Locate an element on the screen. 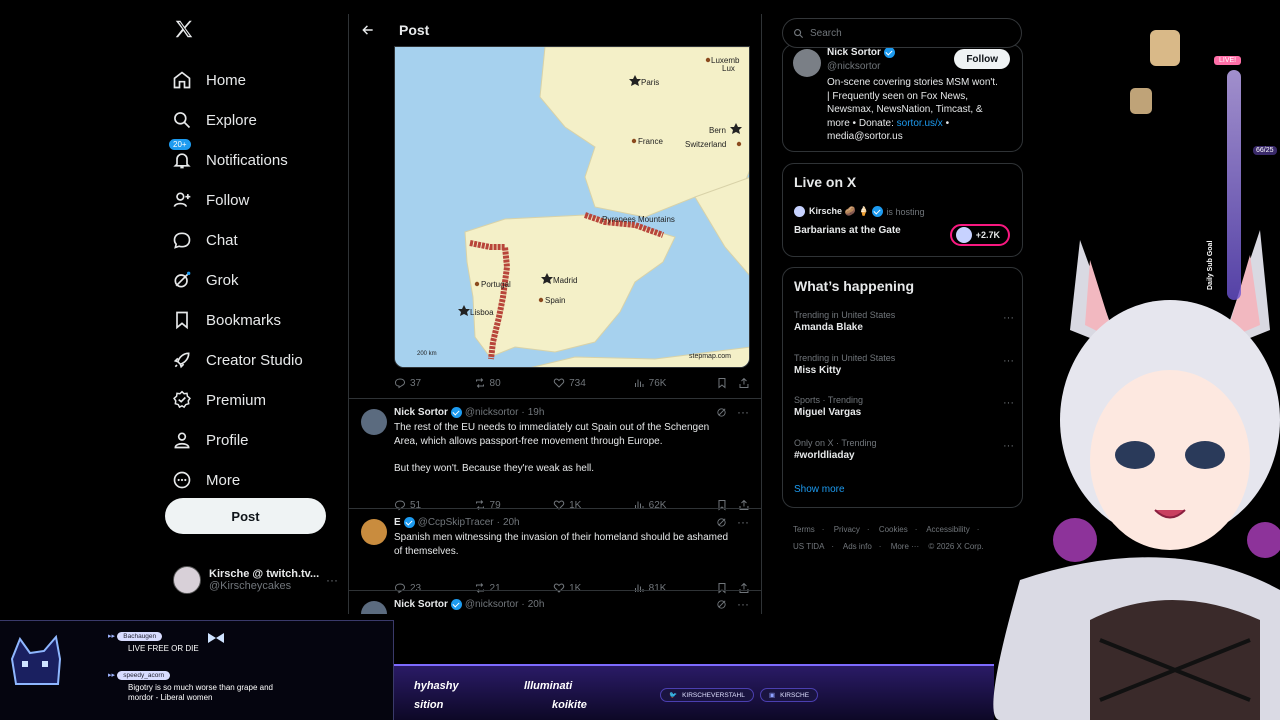 This screenshot has width=1280, height=720. nav-label: Premium is located at coordinates (236, 400).